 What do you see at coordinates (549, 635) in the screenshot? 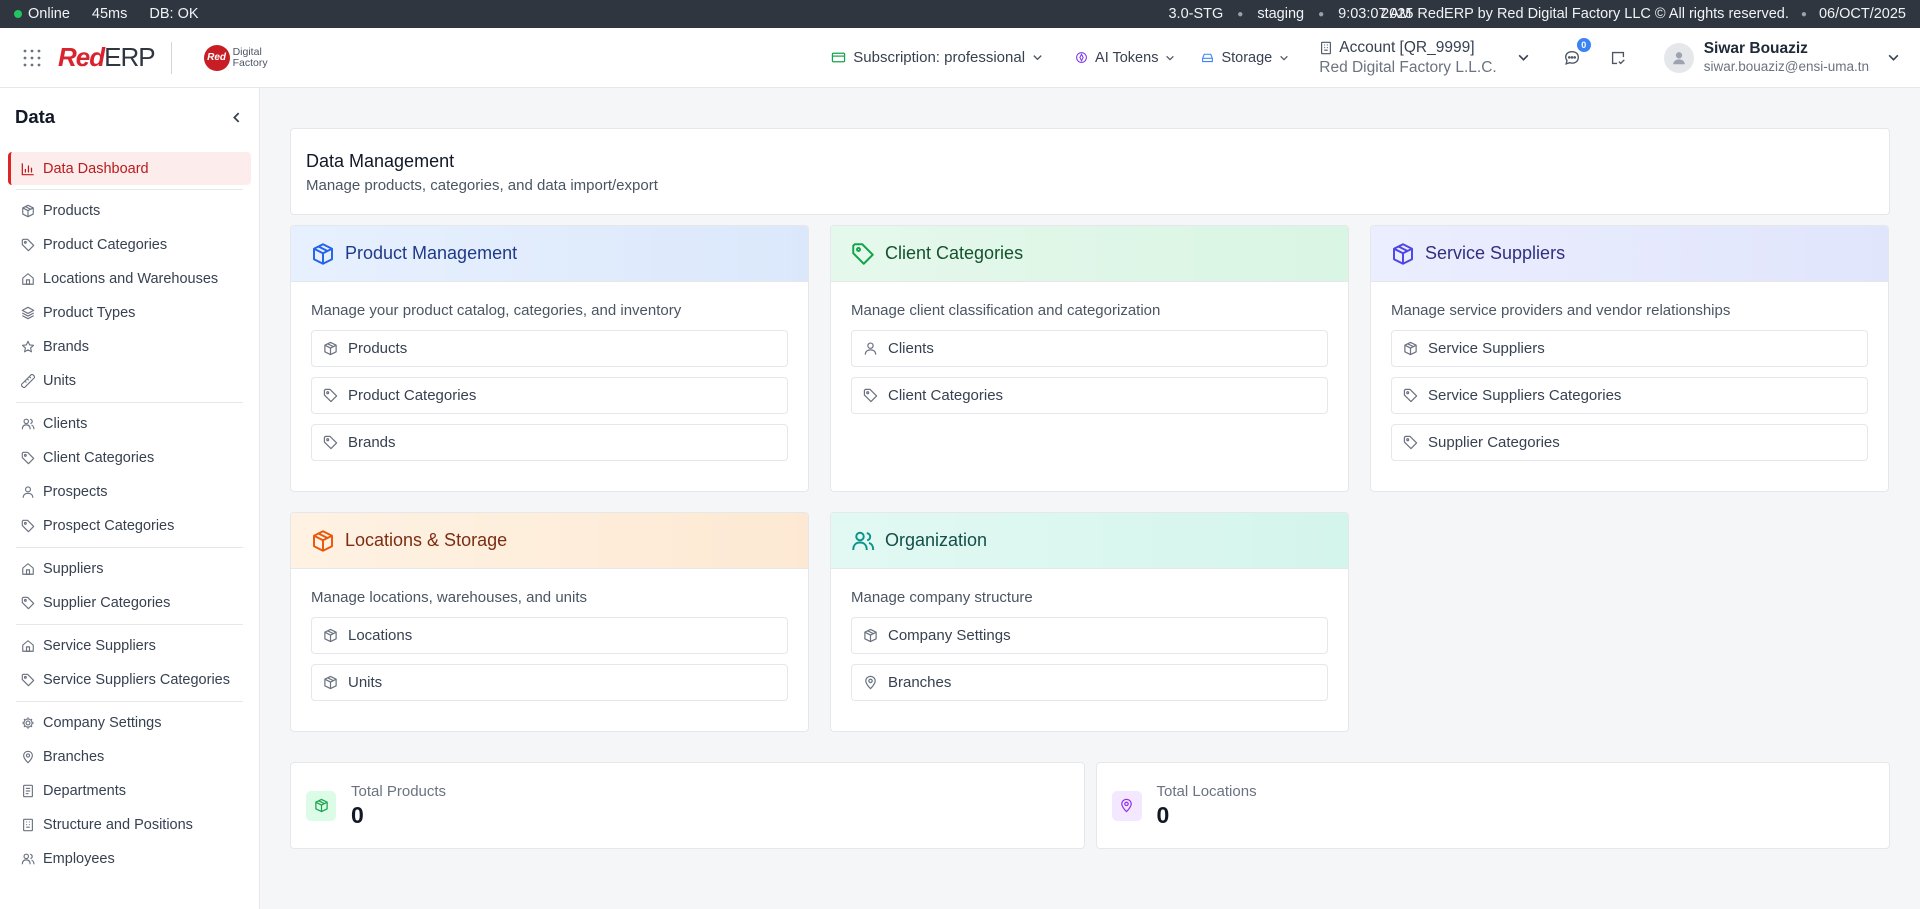
I see `link-locations: Locations` at bounding box center [549, 635].